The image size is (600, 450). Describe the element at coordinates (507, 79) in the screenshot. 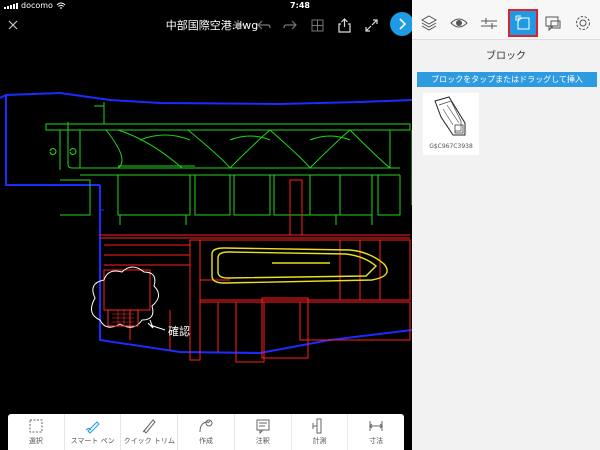

I see `insert-hint-banner: ブロックをタップまたはドラッグして挿入` at that location.